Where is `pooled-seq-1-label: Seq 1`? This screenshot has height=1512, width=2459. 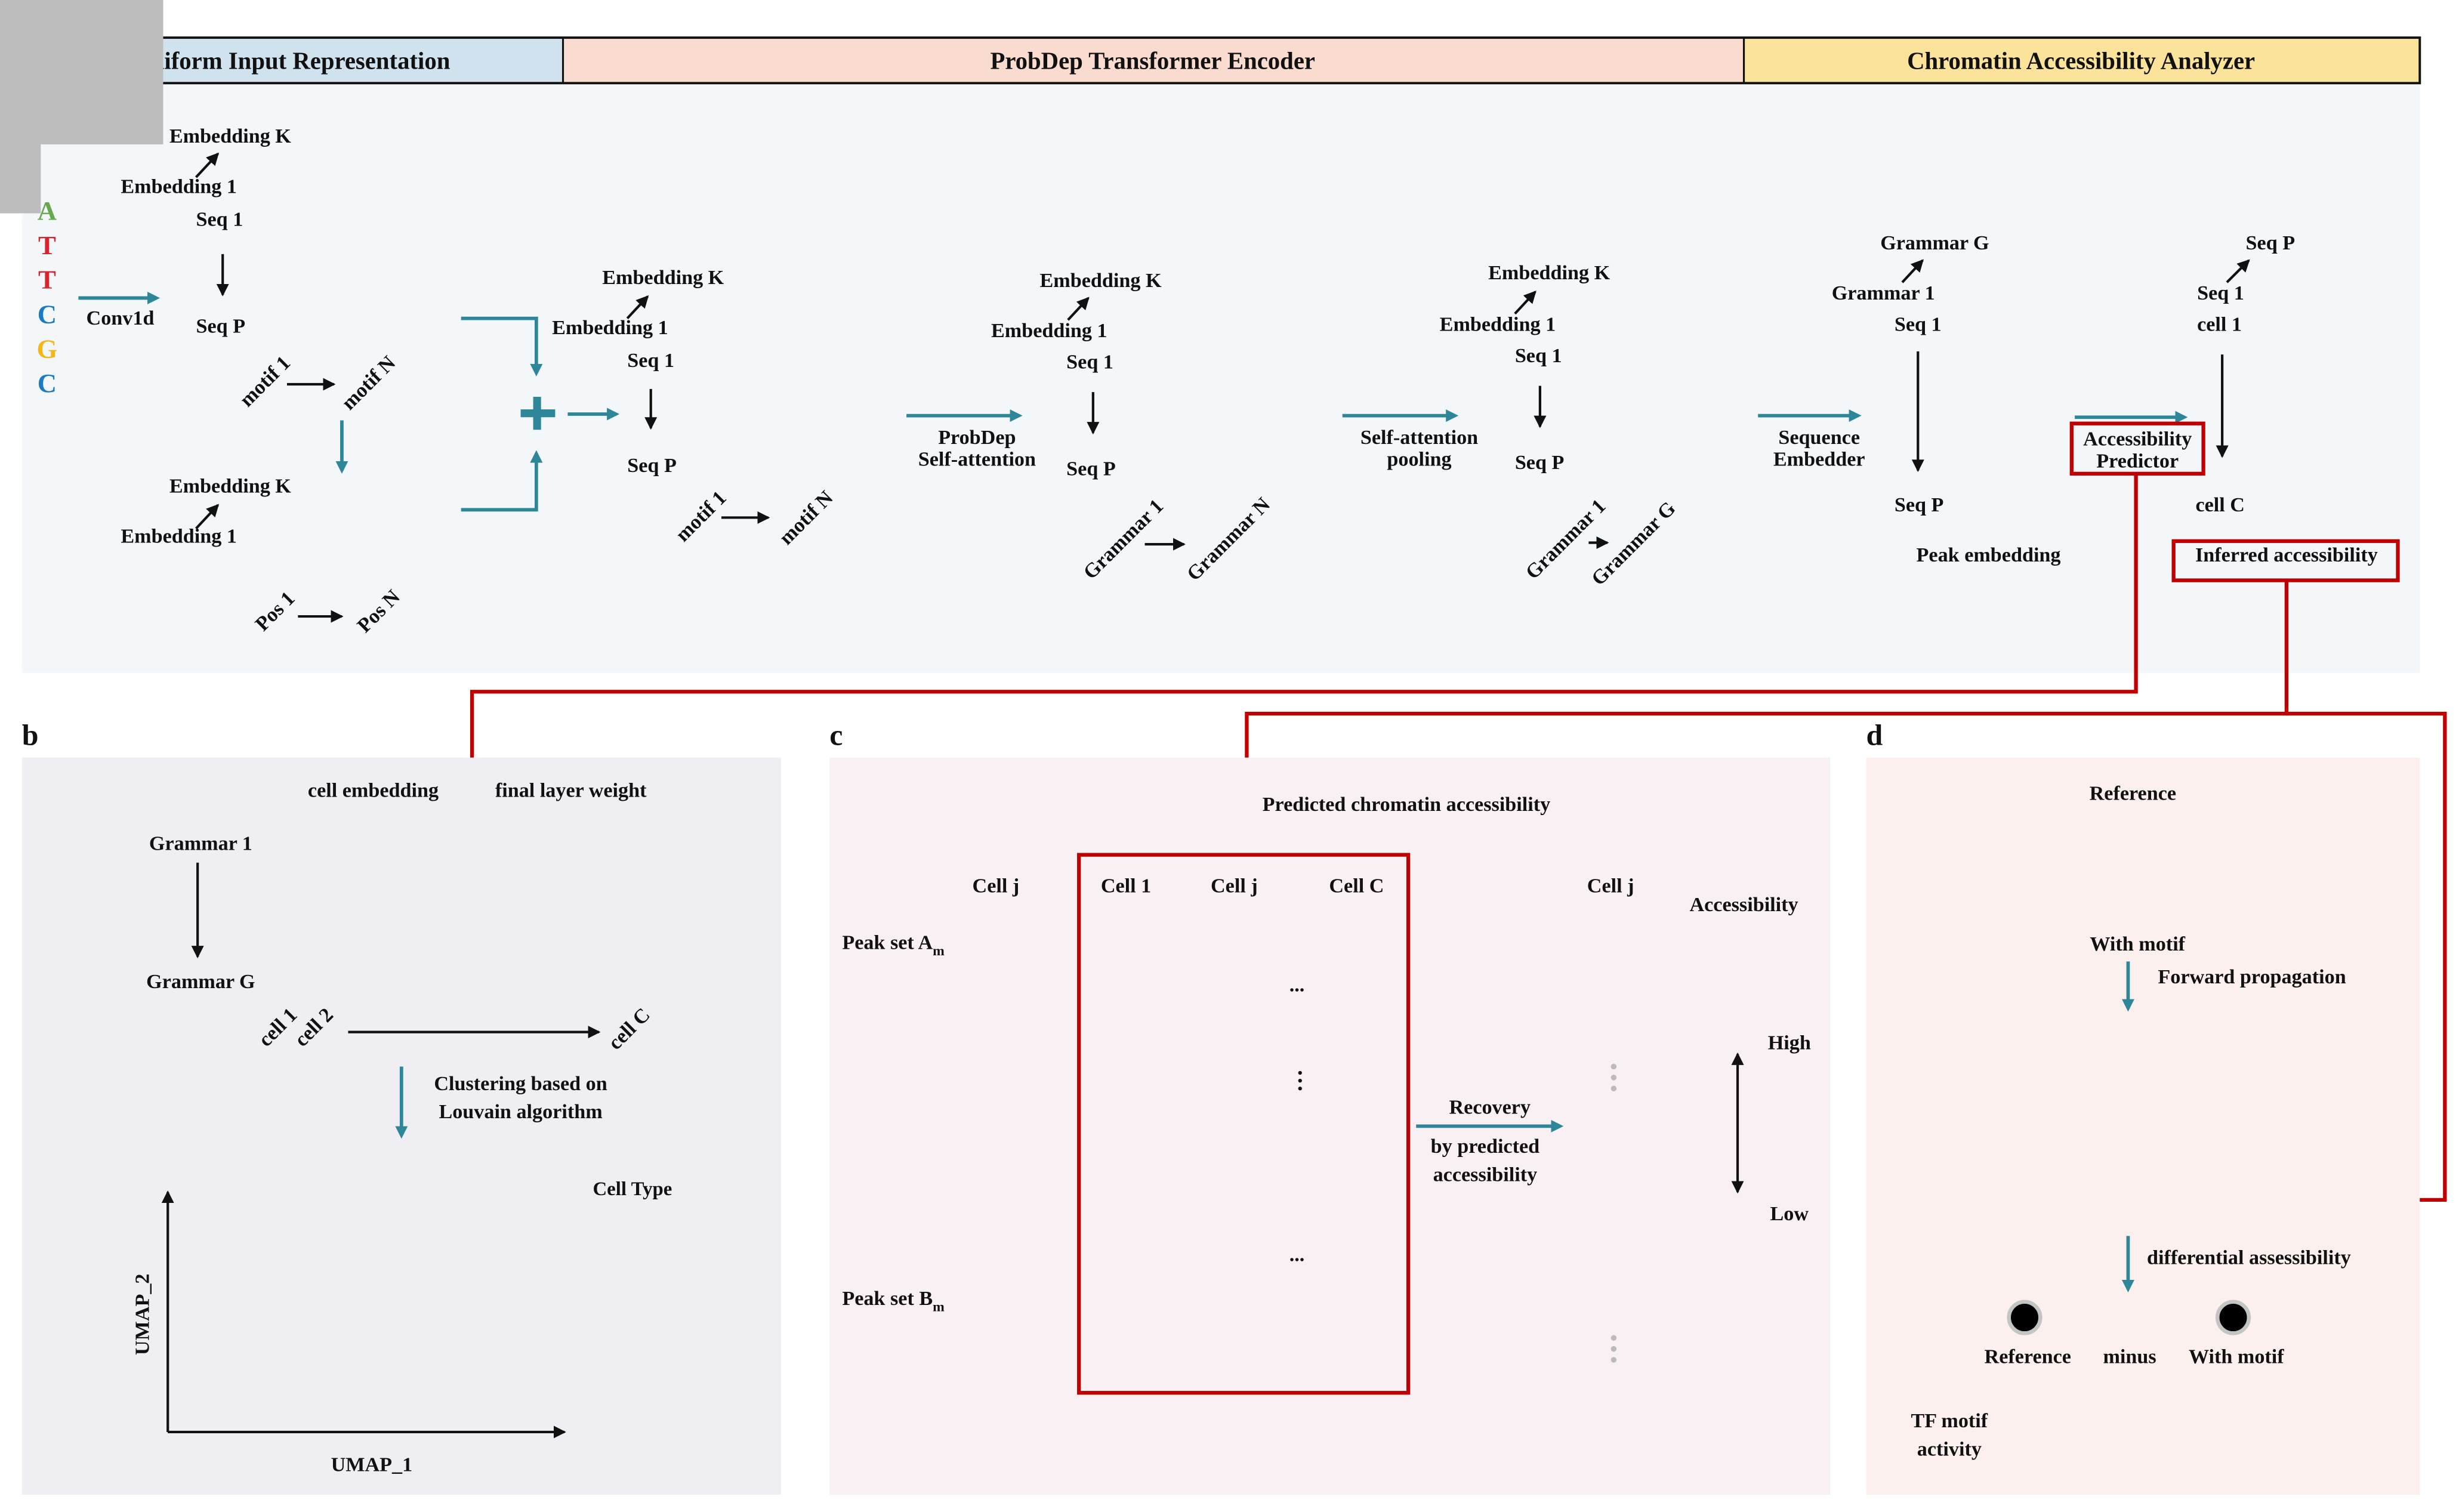 pooled-seq-1-label: Seq 1 is located at coordinates (1538, 356).